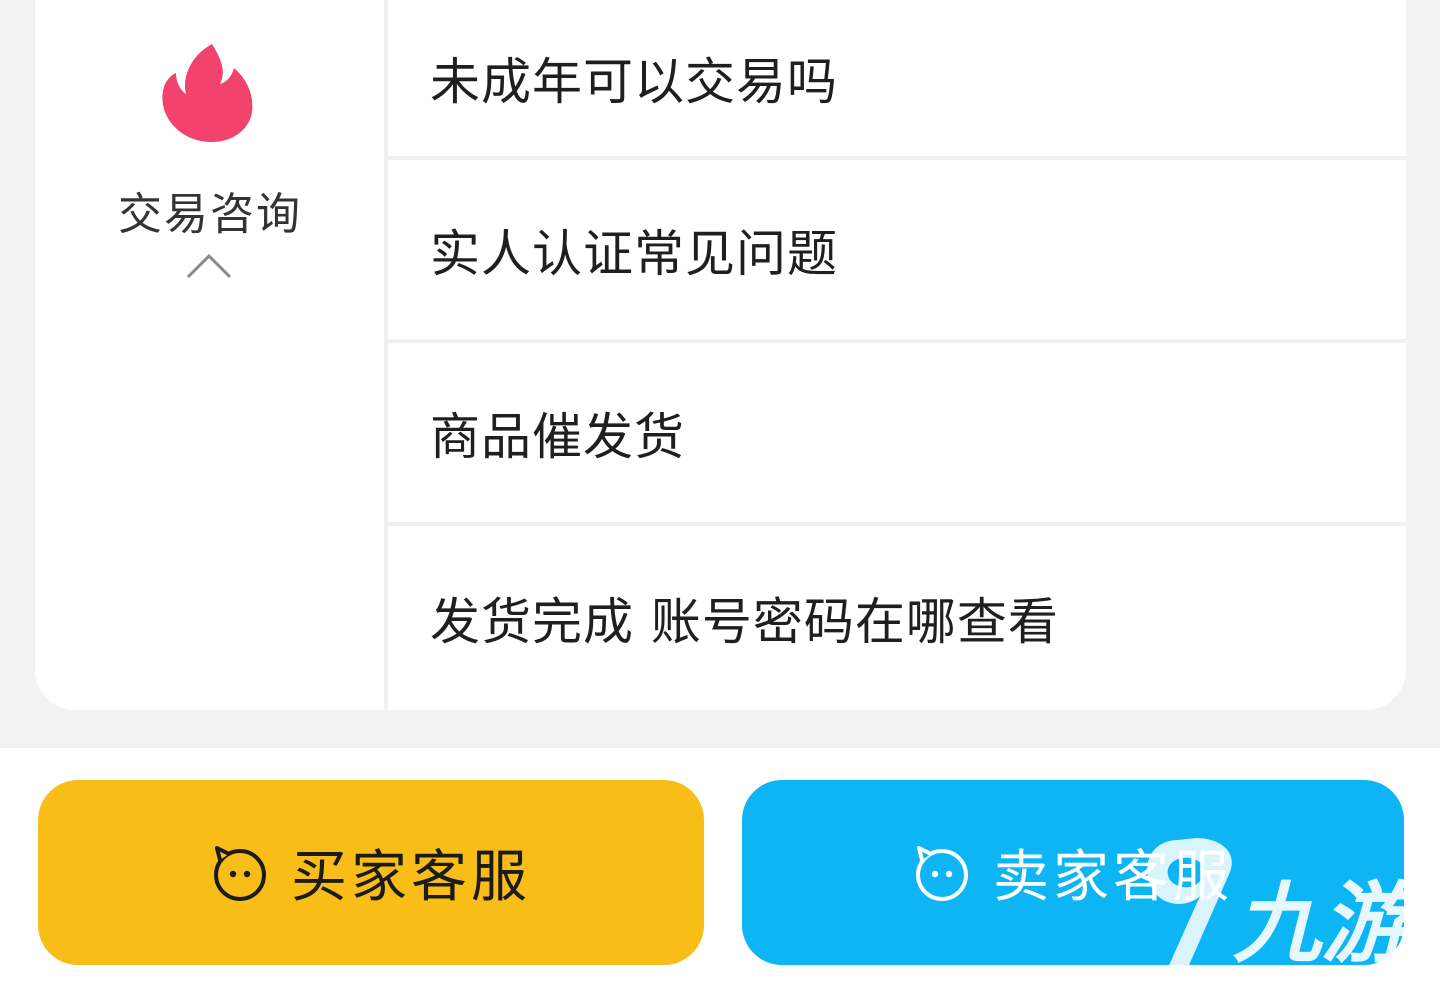  I want to click on faq-item-label: 实人认证常见问题, so click(634, 253).